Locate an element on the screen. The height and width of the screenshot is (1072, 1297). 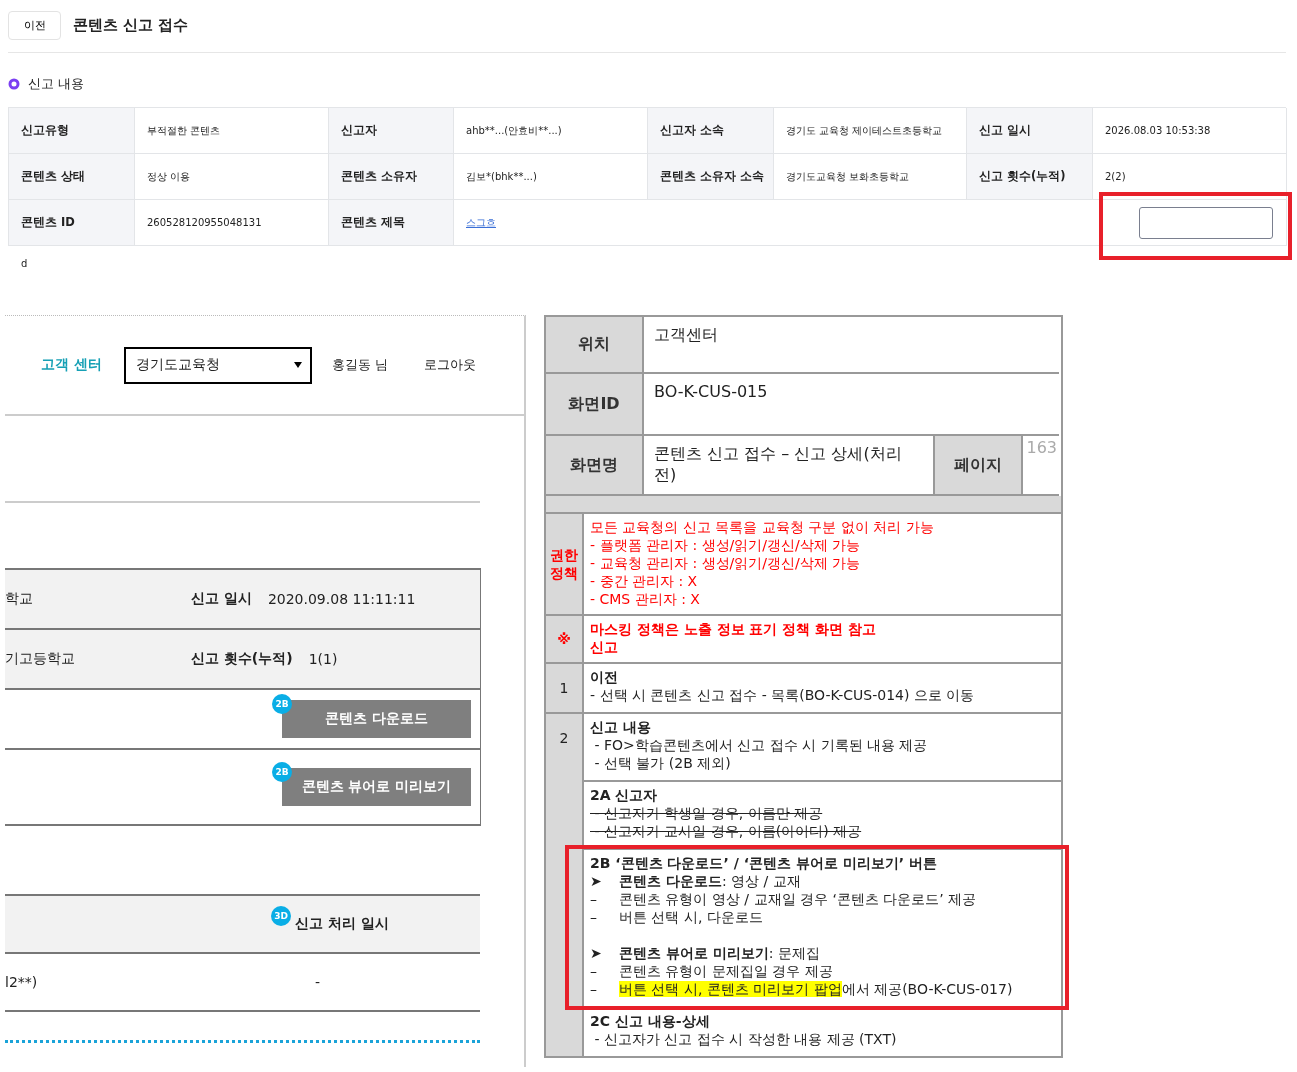
table-cell: 경기도 교육청 제이테스트초등학교 is located at coordinates (864, 130).